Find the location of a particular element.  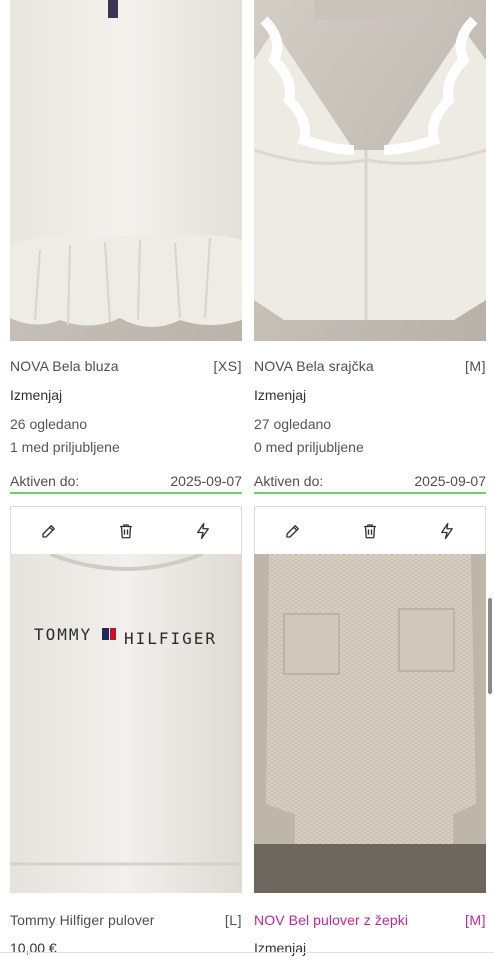

listing-title: Tommy Hilfiger pulover is located at coordinates (82, 920).